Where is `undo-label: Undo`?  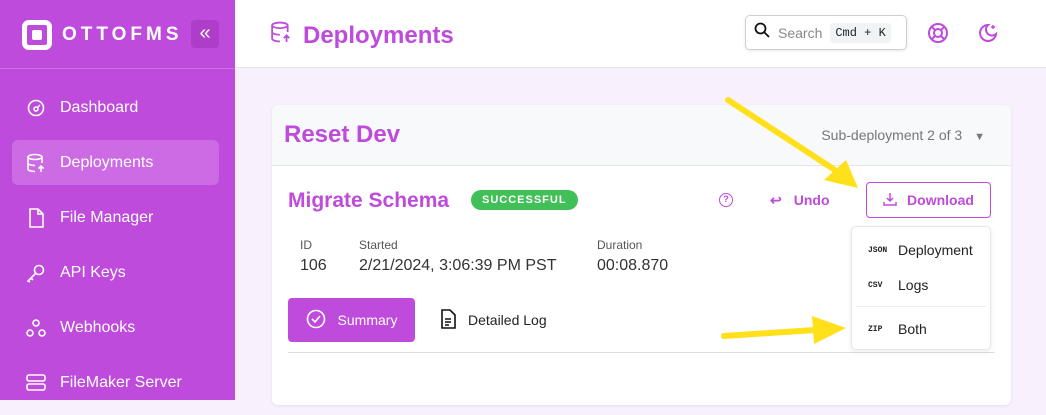 undo-label: Undo is located at coordinates (811, 200).